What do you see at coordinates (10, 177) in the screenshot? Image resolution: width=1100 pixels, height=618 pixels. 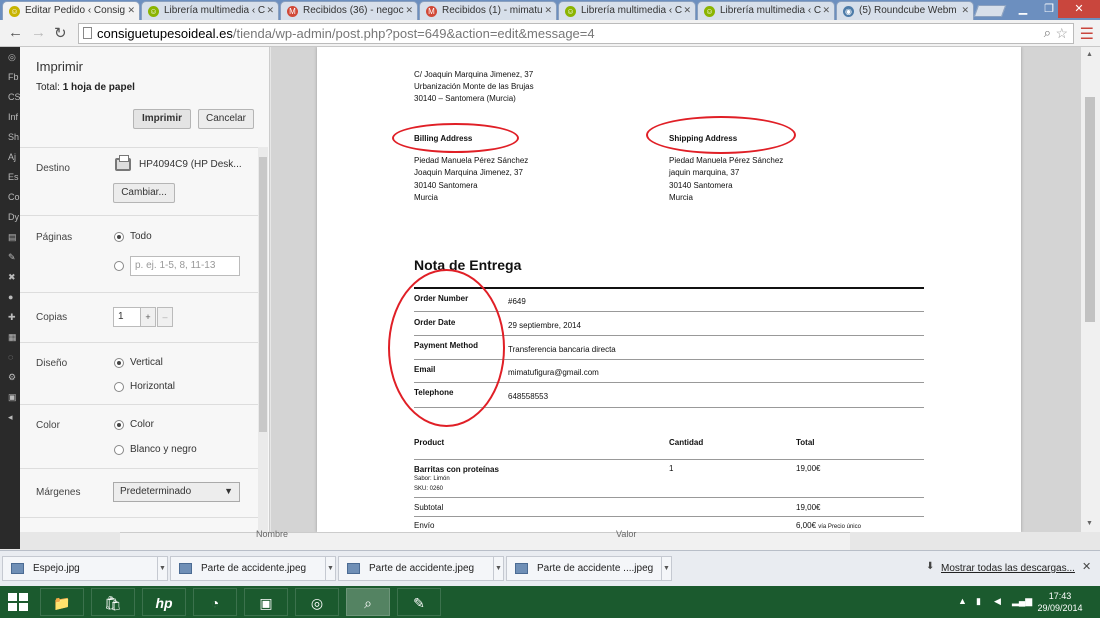 I see `sidebar-item: Es` at bounding box center [10, 177].